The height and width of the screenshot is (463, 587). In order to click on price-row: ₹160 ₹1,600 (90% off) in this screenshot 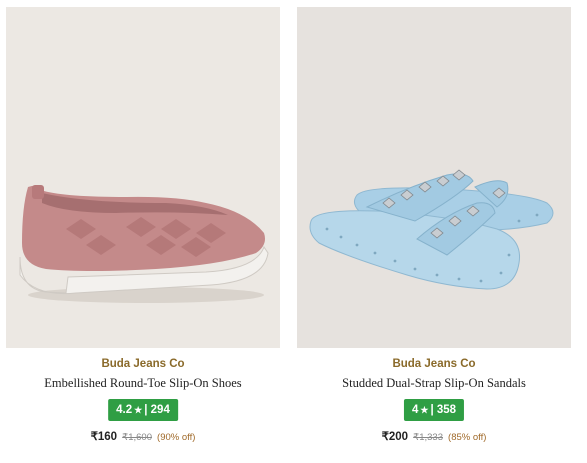, I will do `click(143, 436)`.